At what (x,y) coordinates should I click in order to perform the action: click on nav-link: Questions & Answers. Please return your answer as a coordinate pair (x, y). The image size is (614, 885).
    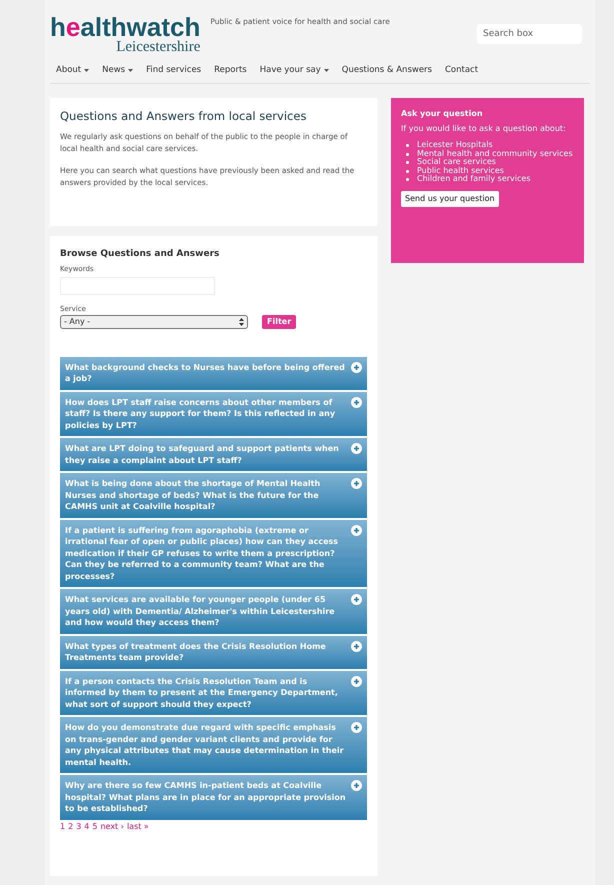
    Looking at the image, I should click on (387, 70).